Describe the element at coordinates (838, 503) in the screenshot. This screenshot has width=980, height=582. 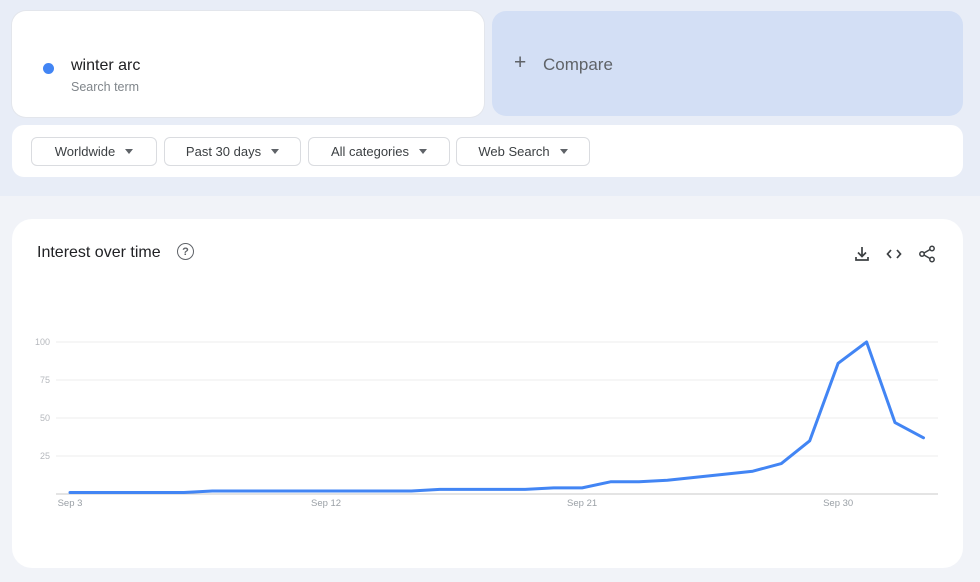
I see `x-tick-label: Sep 30` at that location.